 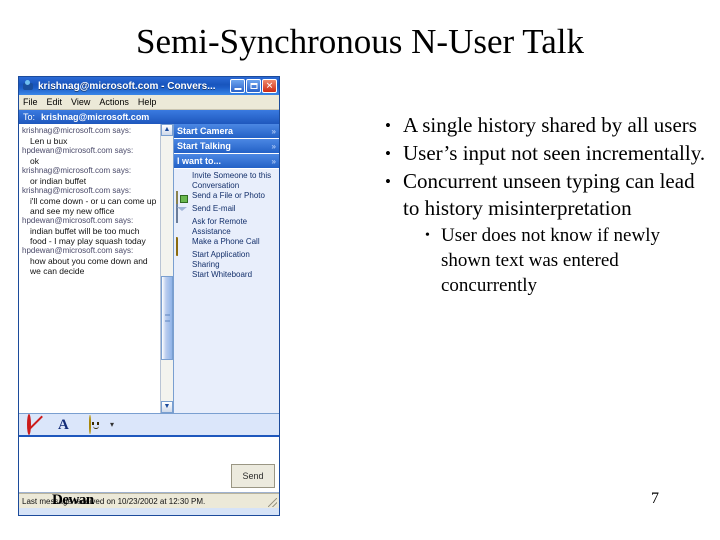 I want to click on panel-start-camera: Start Camera », so click(x=226, y=131).